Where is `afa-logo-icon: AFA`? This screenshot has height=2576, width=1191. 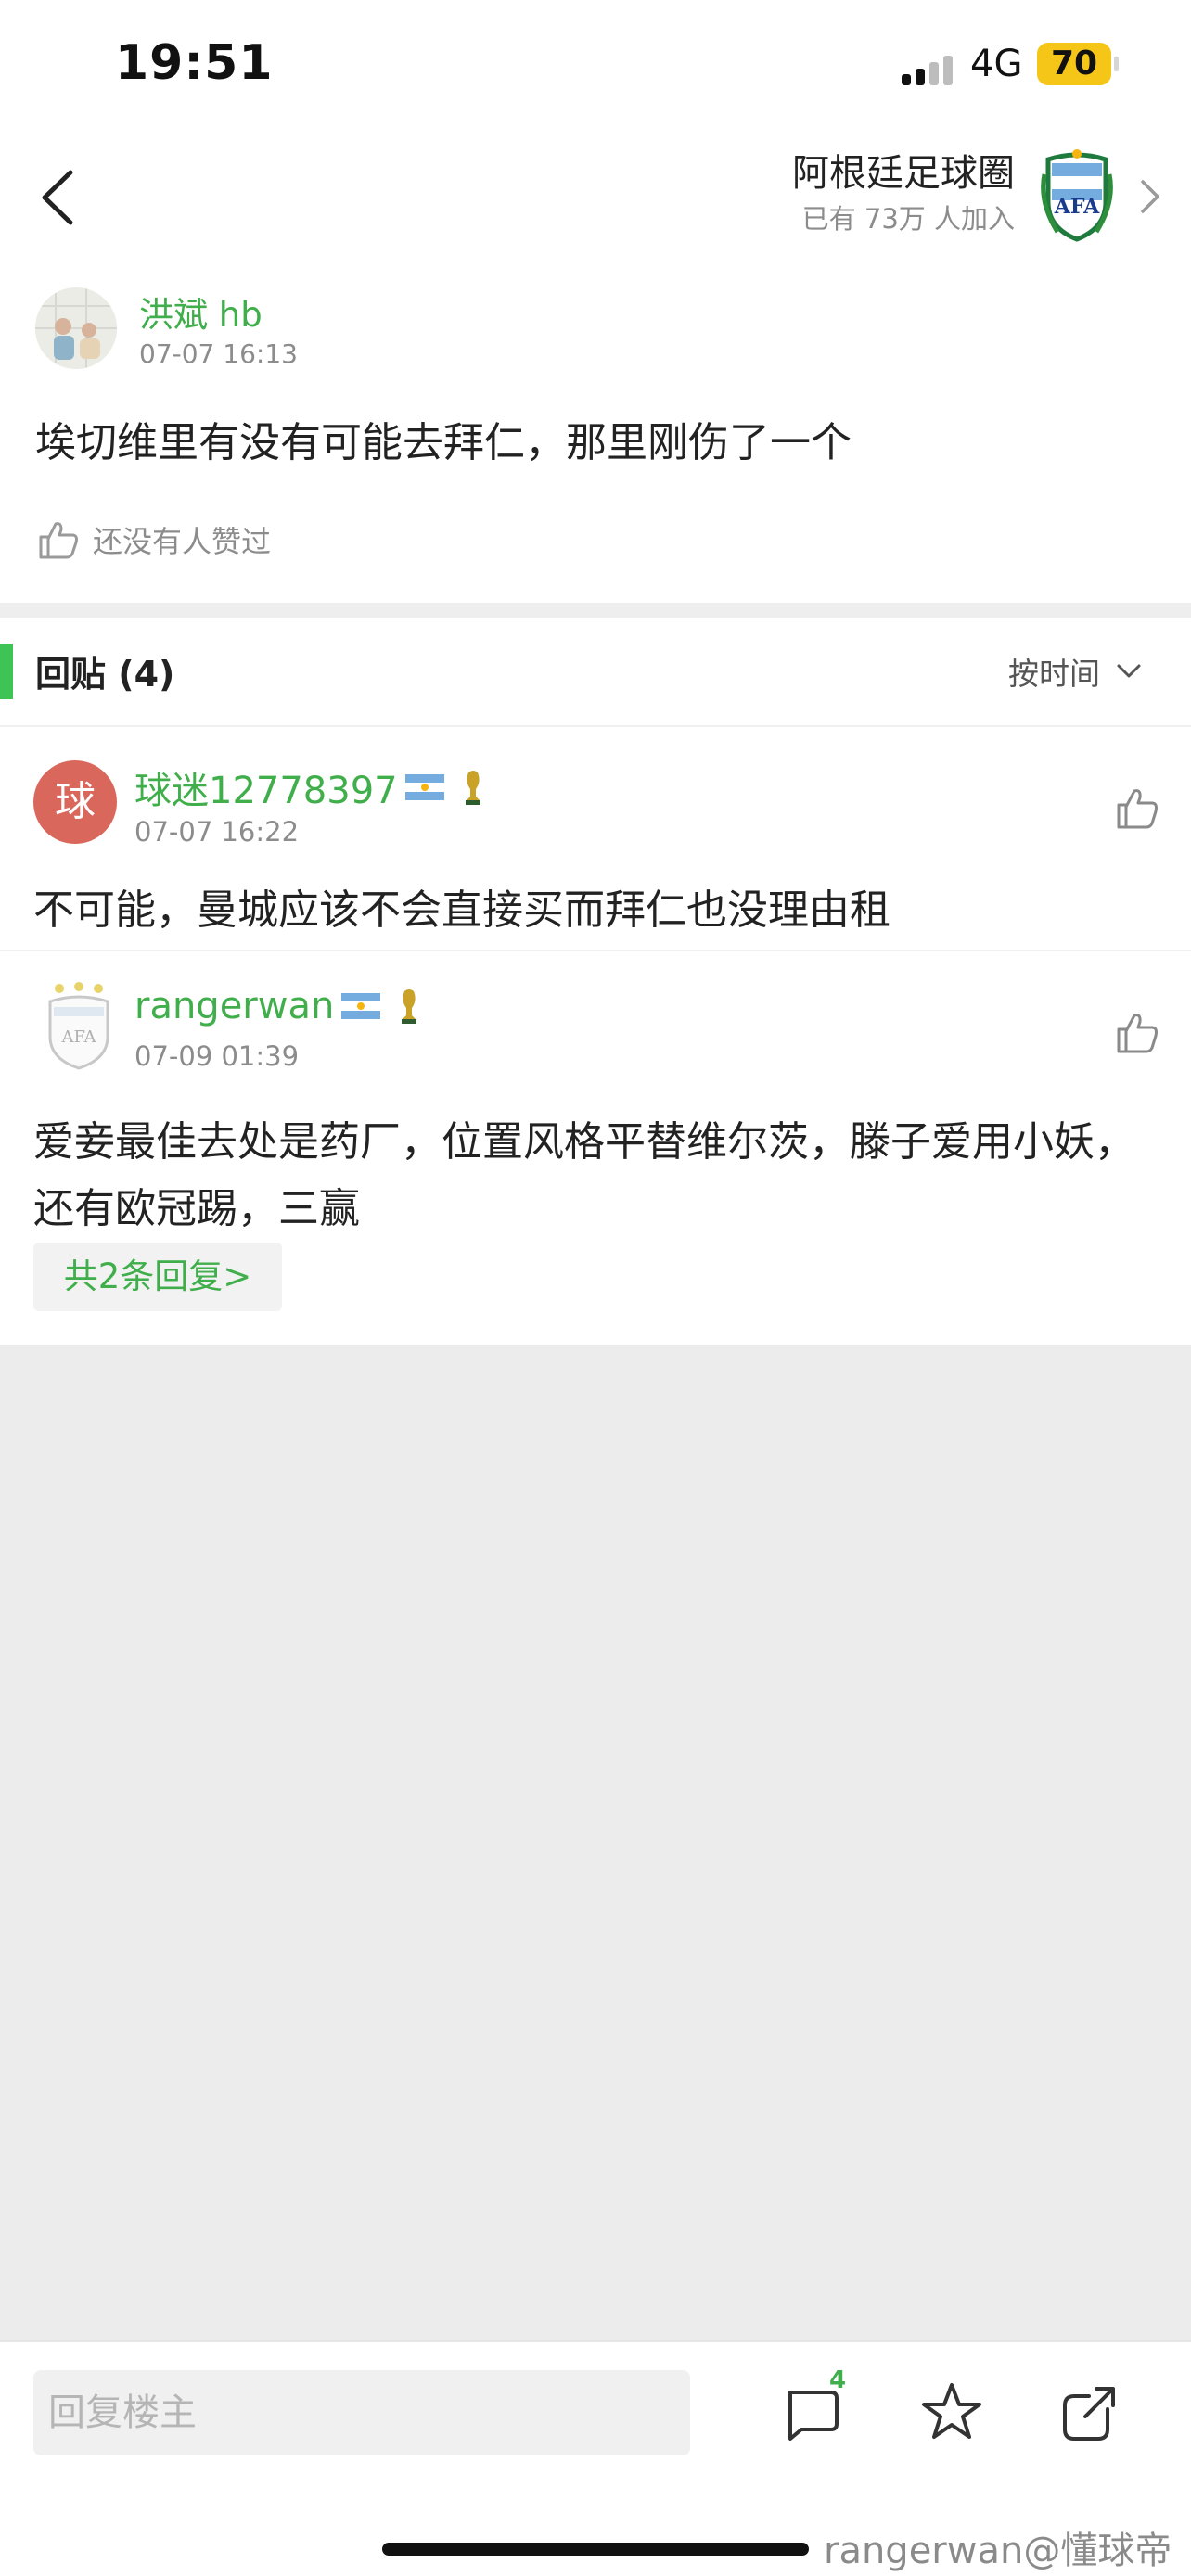 afa-logo-icon: AFA is located at coordinates (1077, 195).